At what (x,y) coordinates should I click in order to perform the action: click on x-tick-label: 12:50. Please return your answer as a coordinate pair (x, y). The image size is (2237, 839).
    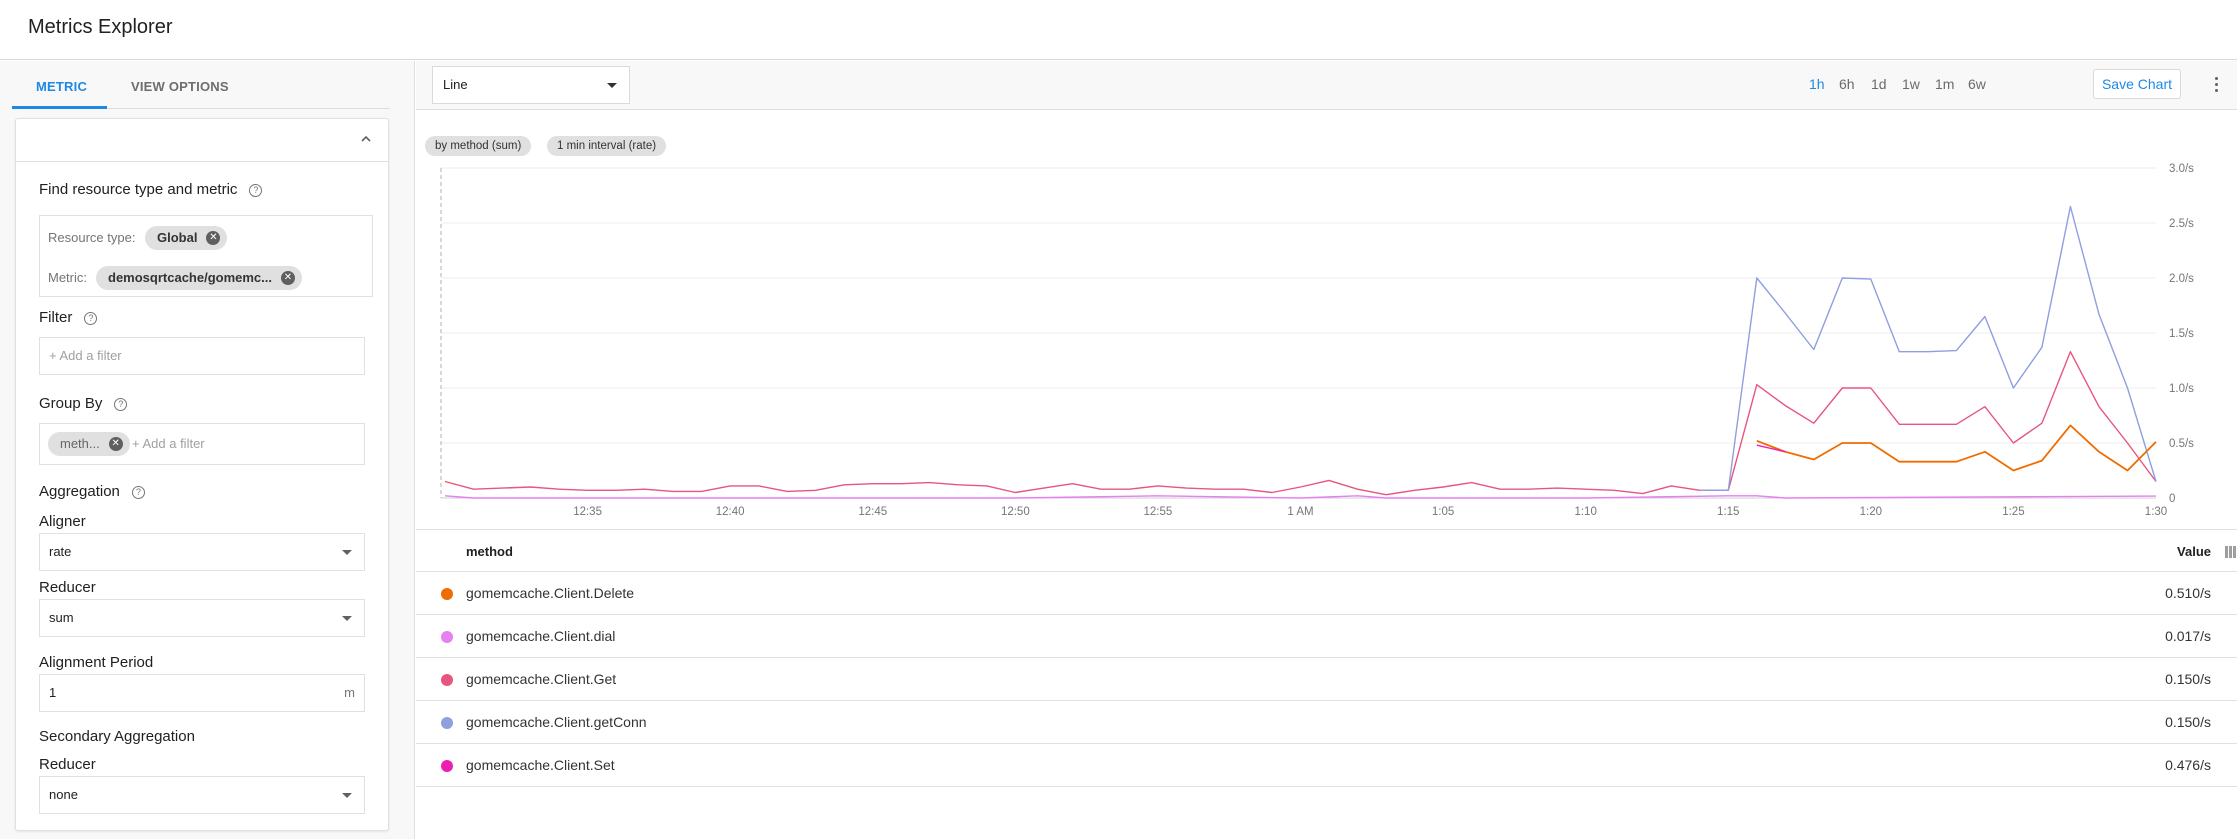
    Looking at the image, I should click on (1015, 512).